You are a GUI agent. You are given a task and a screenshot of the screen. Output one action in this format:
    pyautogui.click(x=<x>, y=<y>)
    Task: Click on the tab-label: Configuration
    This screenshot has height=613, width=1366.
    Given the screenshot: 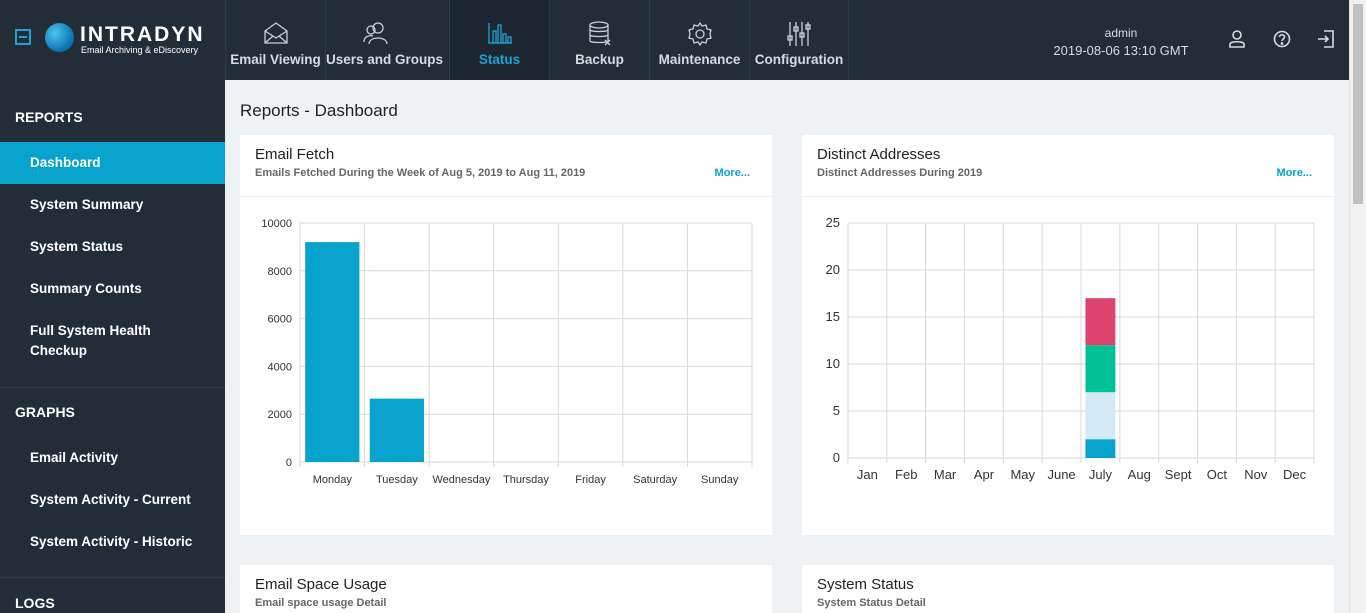 What is the action you would take?
    pyautogui.click(x=799, y=59)
    